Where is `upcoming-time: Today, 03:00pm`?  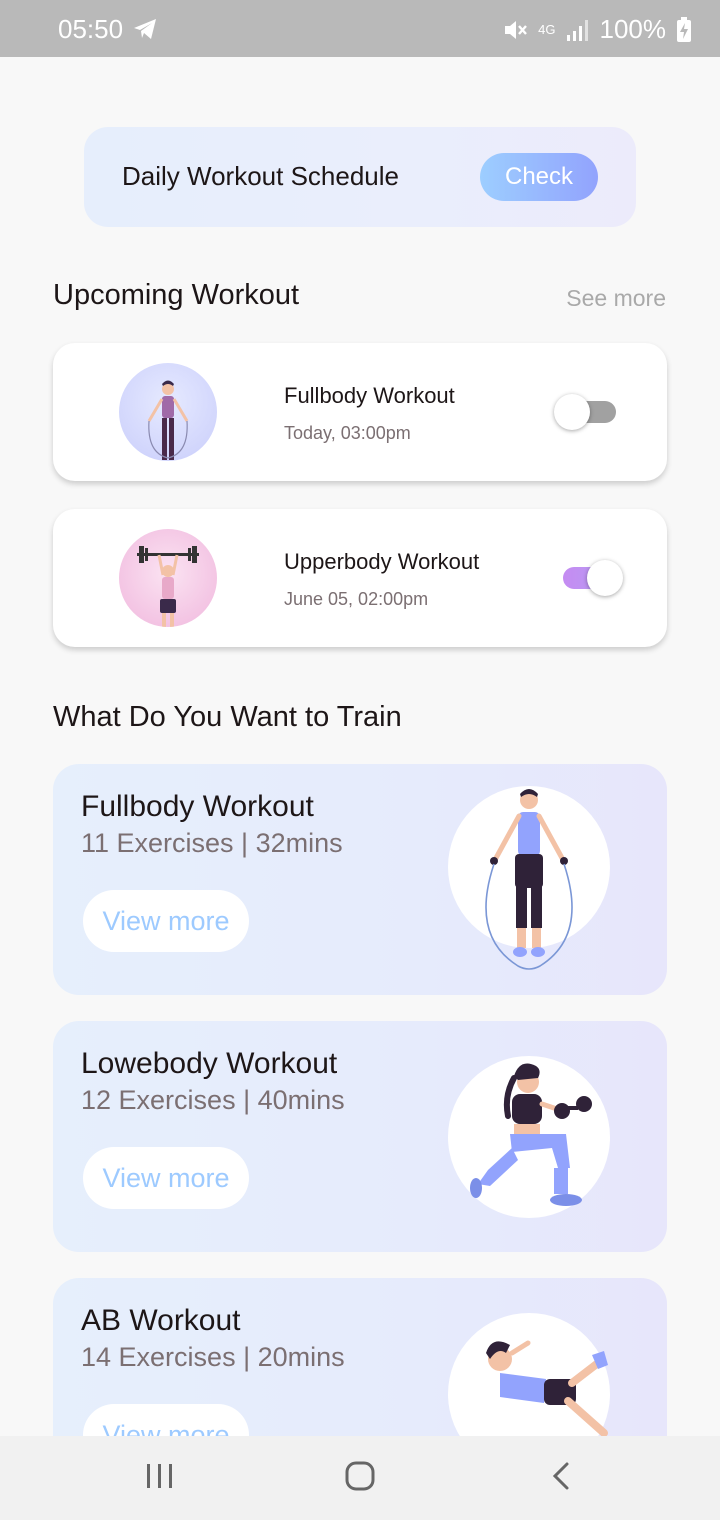
upcoming-time: Today, 03:00pm is located at coordinates (347, 433).